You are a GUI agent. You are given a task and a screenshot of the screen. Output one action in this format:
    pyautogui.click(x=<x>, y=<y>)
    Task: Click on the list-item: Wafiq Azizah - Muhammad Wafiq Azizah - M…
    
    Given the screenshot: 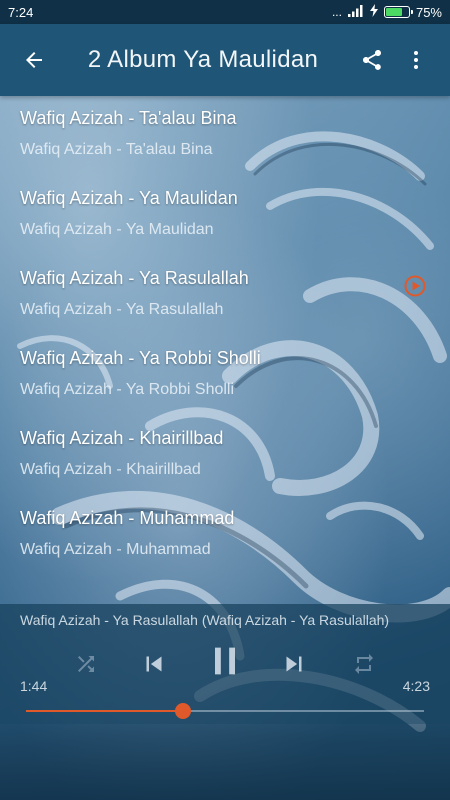 What is the action you would take?
    pyautogui.click(x=225, y=536)
    